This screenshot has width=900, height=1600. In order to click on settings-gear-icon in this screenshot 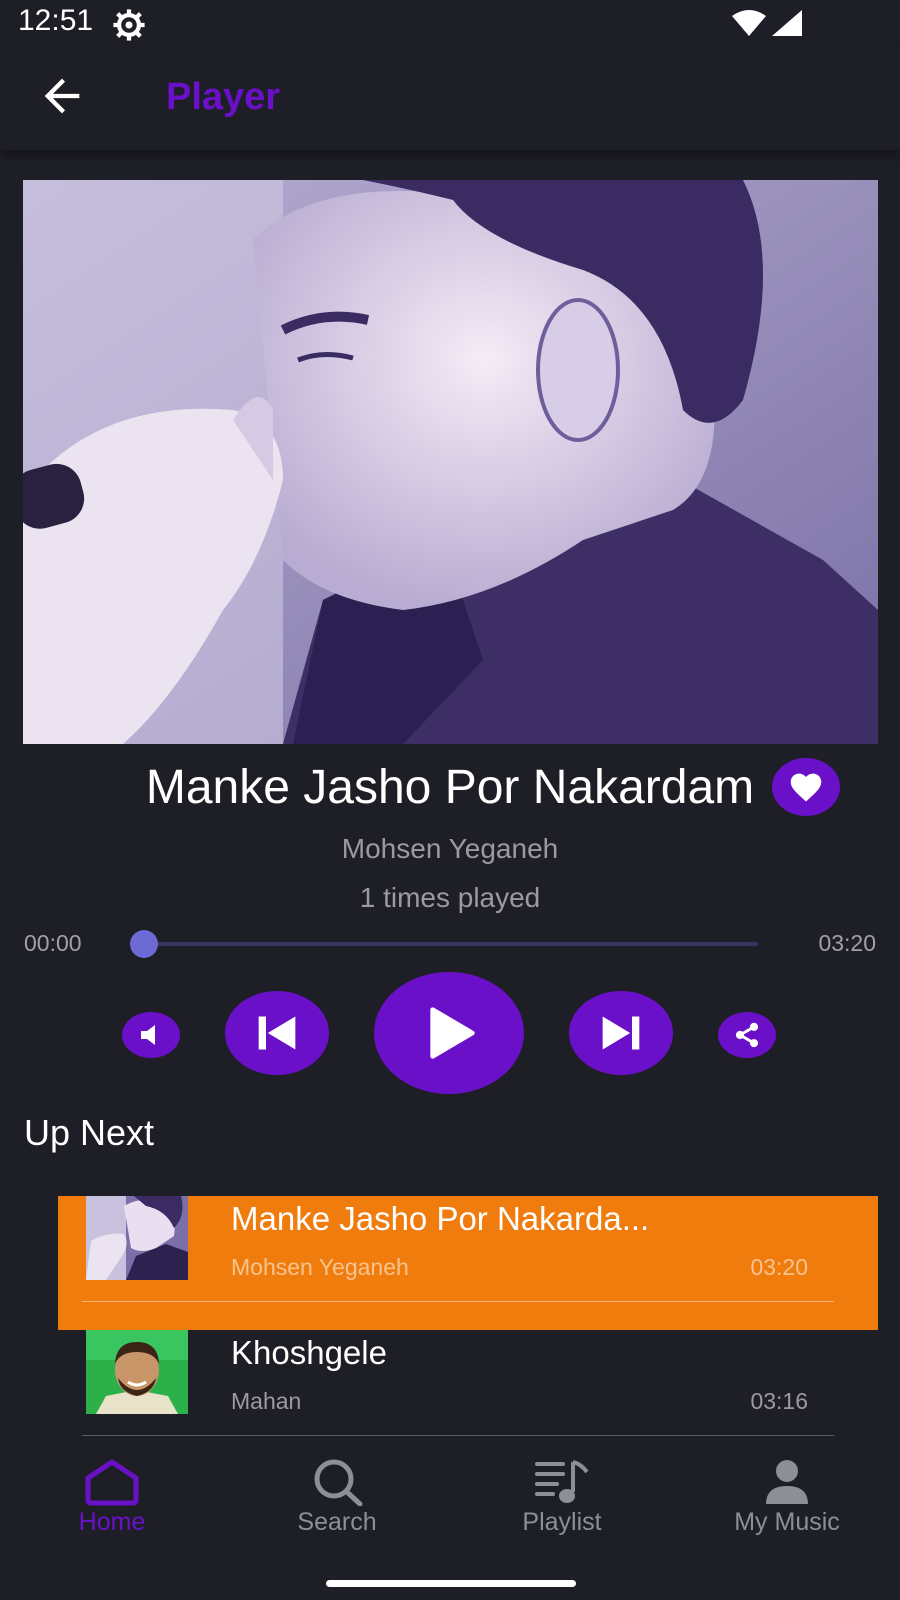, I will do `click(129, 25)`.